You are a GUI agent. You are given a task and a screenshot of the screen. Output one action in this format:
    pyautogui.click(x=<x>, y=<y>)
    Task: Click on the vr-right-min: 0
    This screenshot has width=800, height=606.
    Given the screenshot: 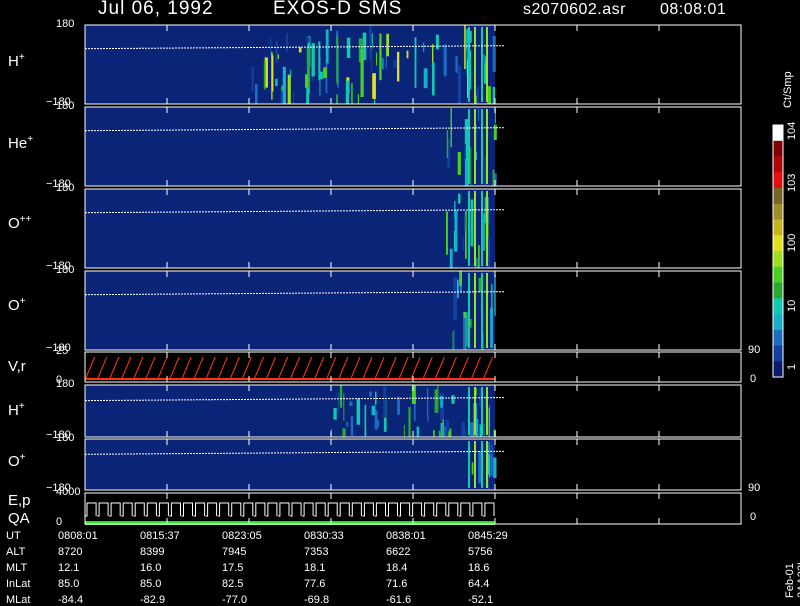 What is the action you would take?
    pyautogui.click(x=753, y=379)
    